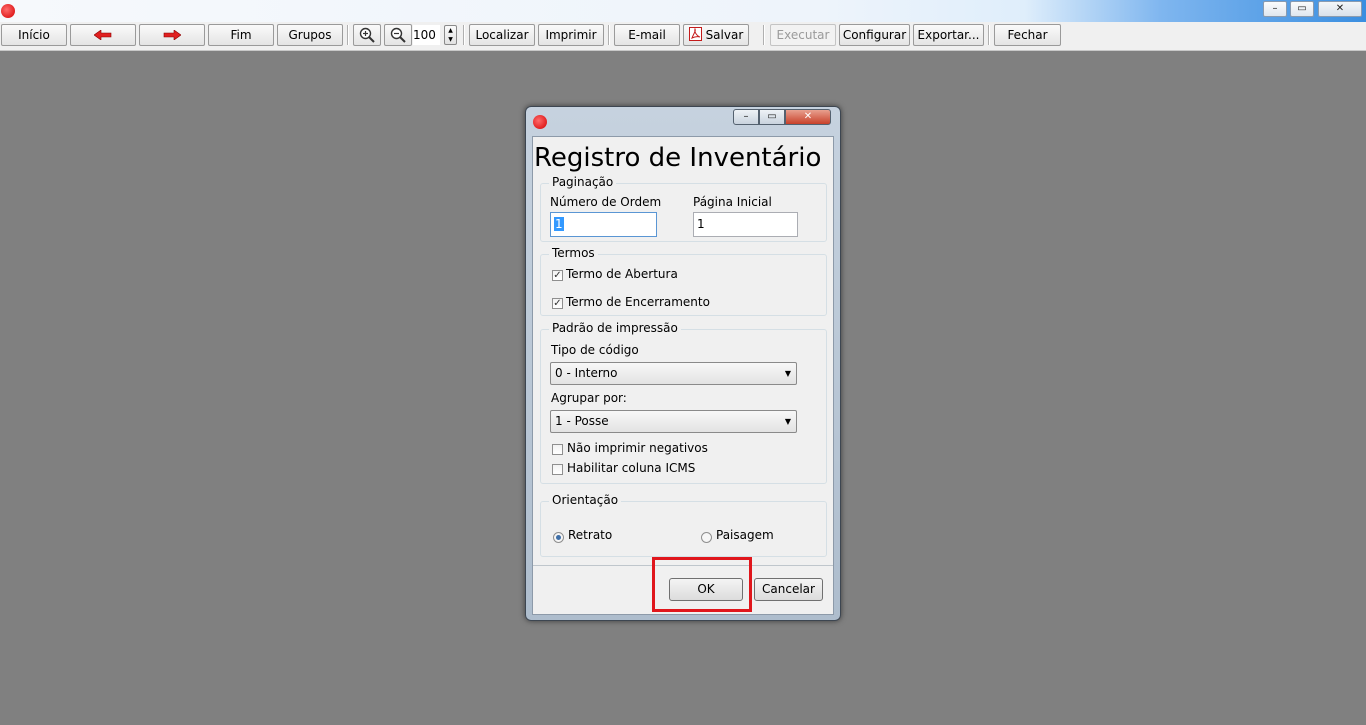  I want to click on zoom-in-button, so click(367, 35).